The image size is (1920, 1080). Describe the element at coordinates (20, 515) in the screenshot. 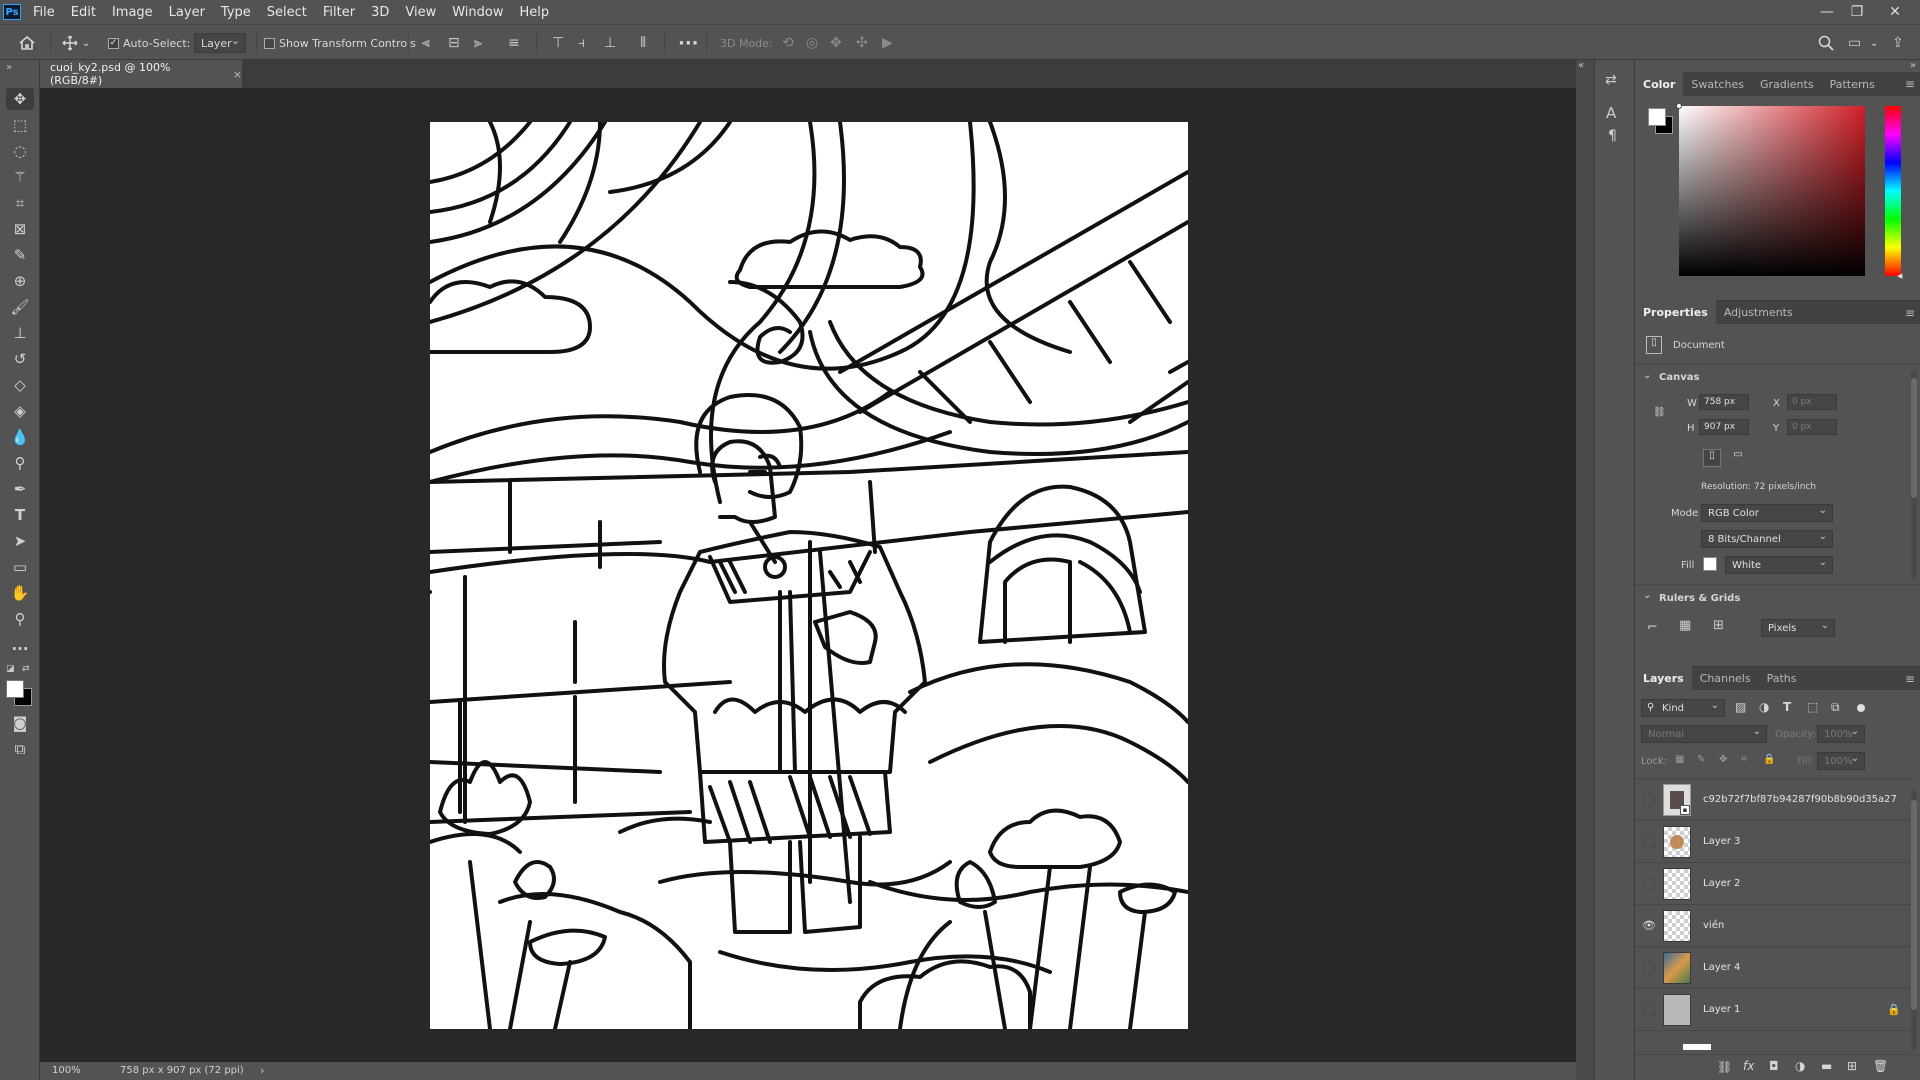

I see `type-tool-icon: T` at that location.